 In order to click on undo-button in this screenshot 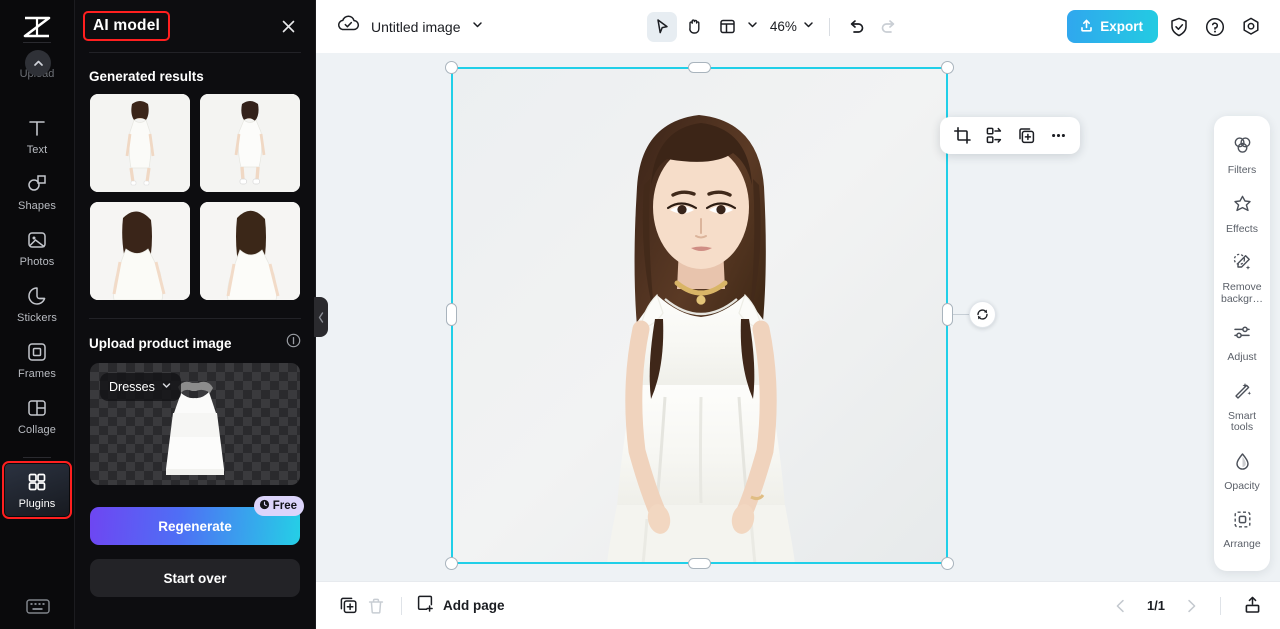, I will do `click(856, 27)`.